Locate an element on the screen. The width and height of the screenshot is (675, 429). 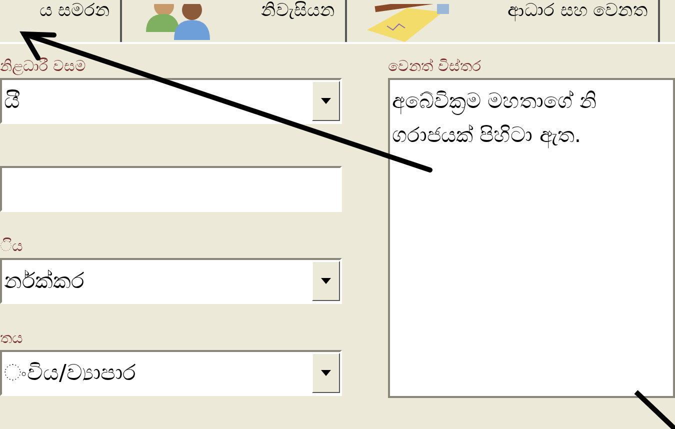
field-label: ිය is located at coordinates (11, 246).